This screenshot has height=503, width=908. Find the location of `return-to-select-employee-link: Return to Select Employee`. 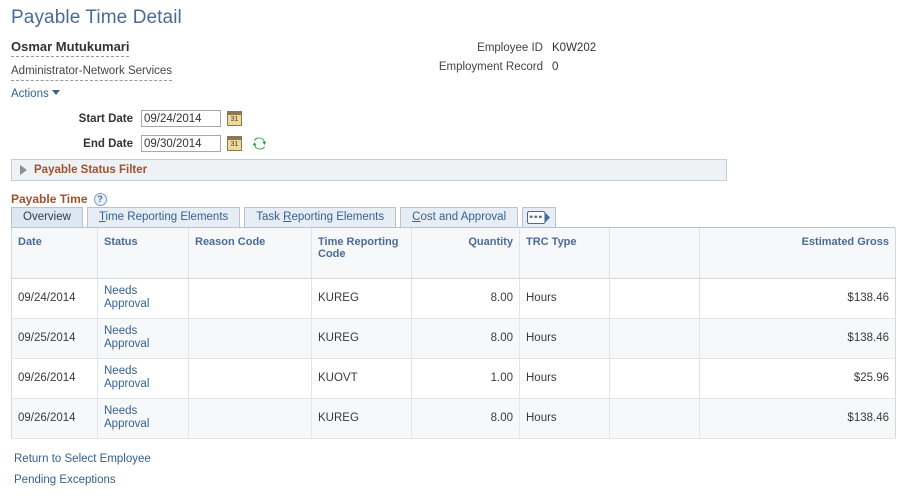

return-to-select-employee-link: Return to Select Employee is located at coordinates (82, 459).